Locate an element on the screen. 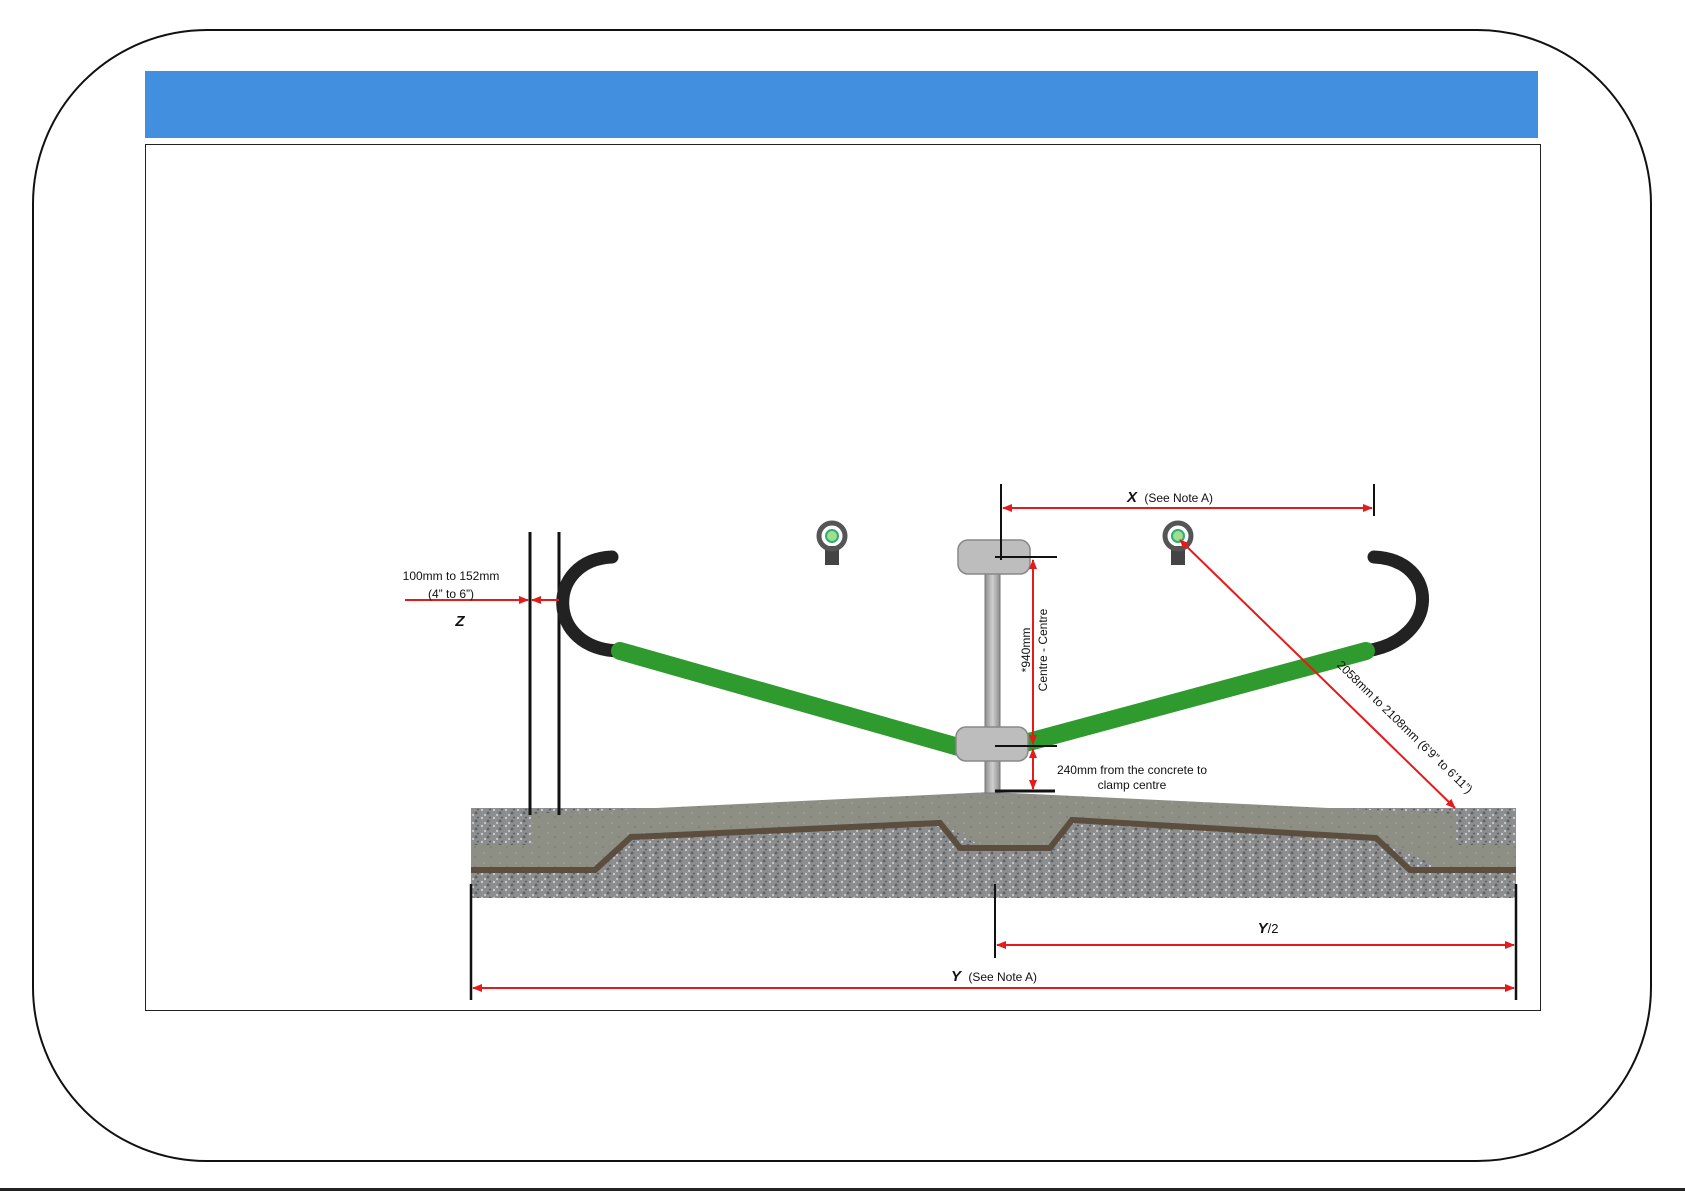  x-label: X (See Note A) is located at coordinates (1169, 497).